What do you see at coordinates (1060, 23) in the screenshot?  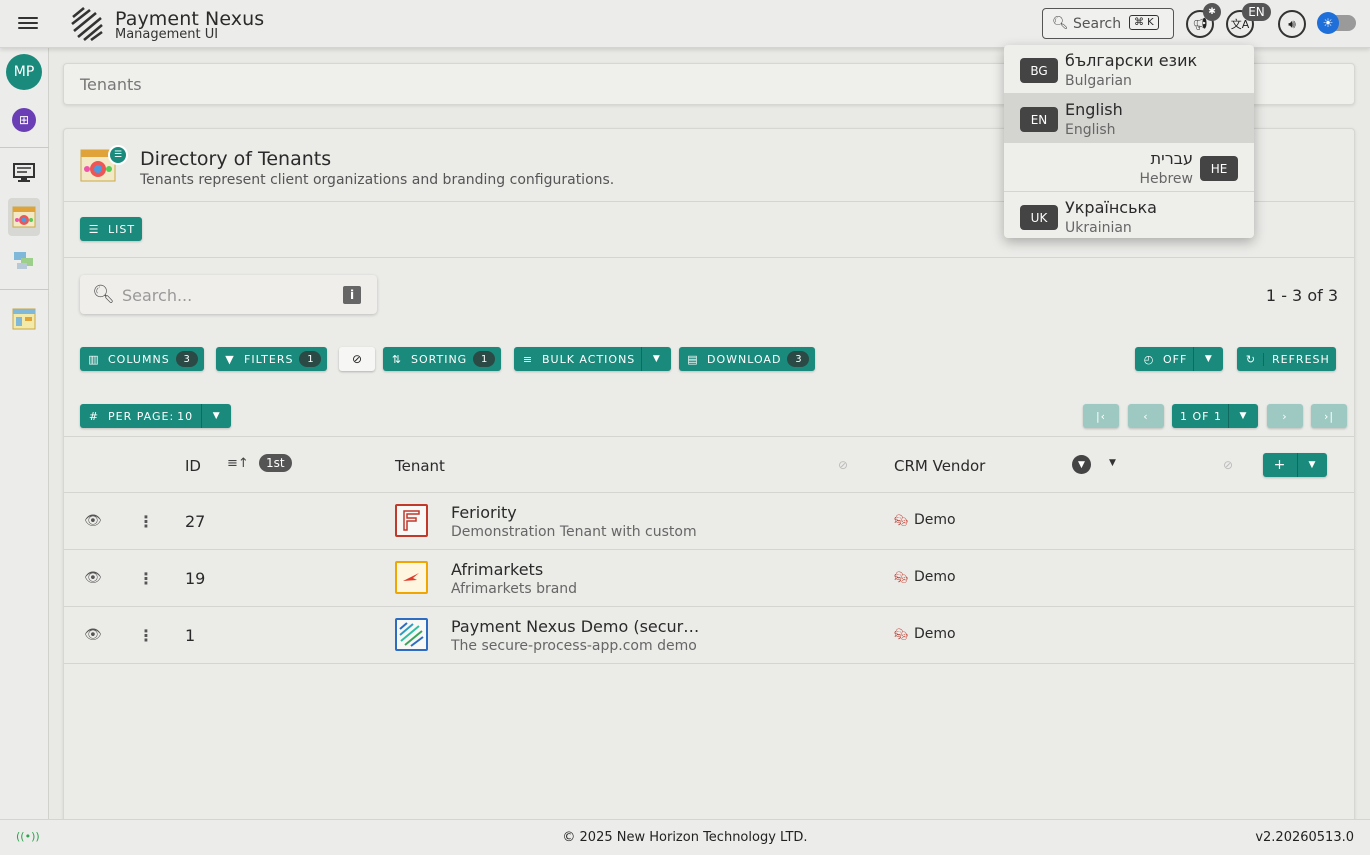 I see `search-icon: 🔍︎` at bounding box center [1060, 23].